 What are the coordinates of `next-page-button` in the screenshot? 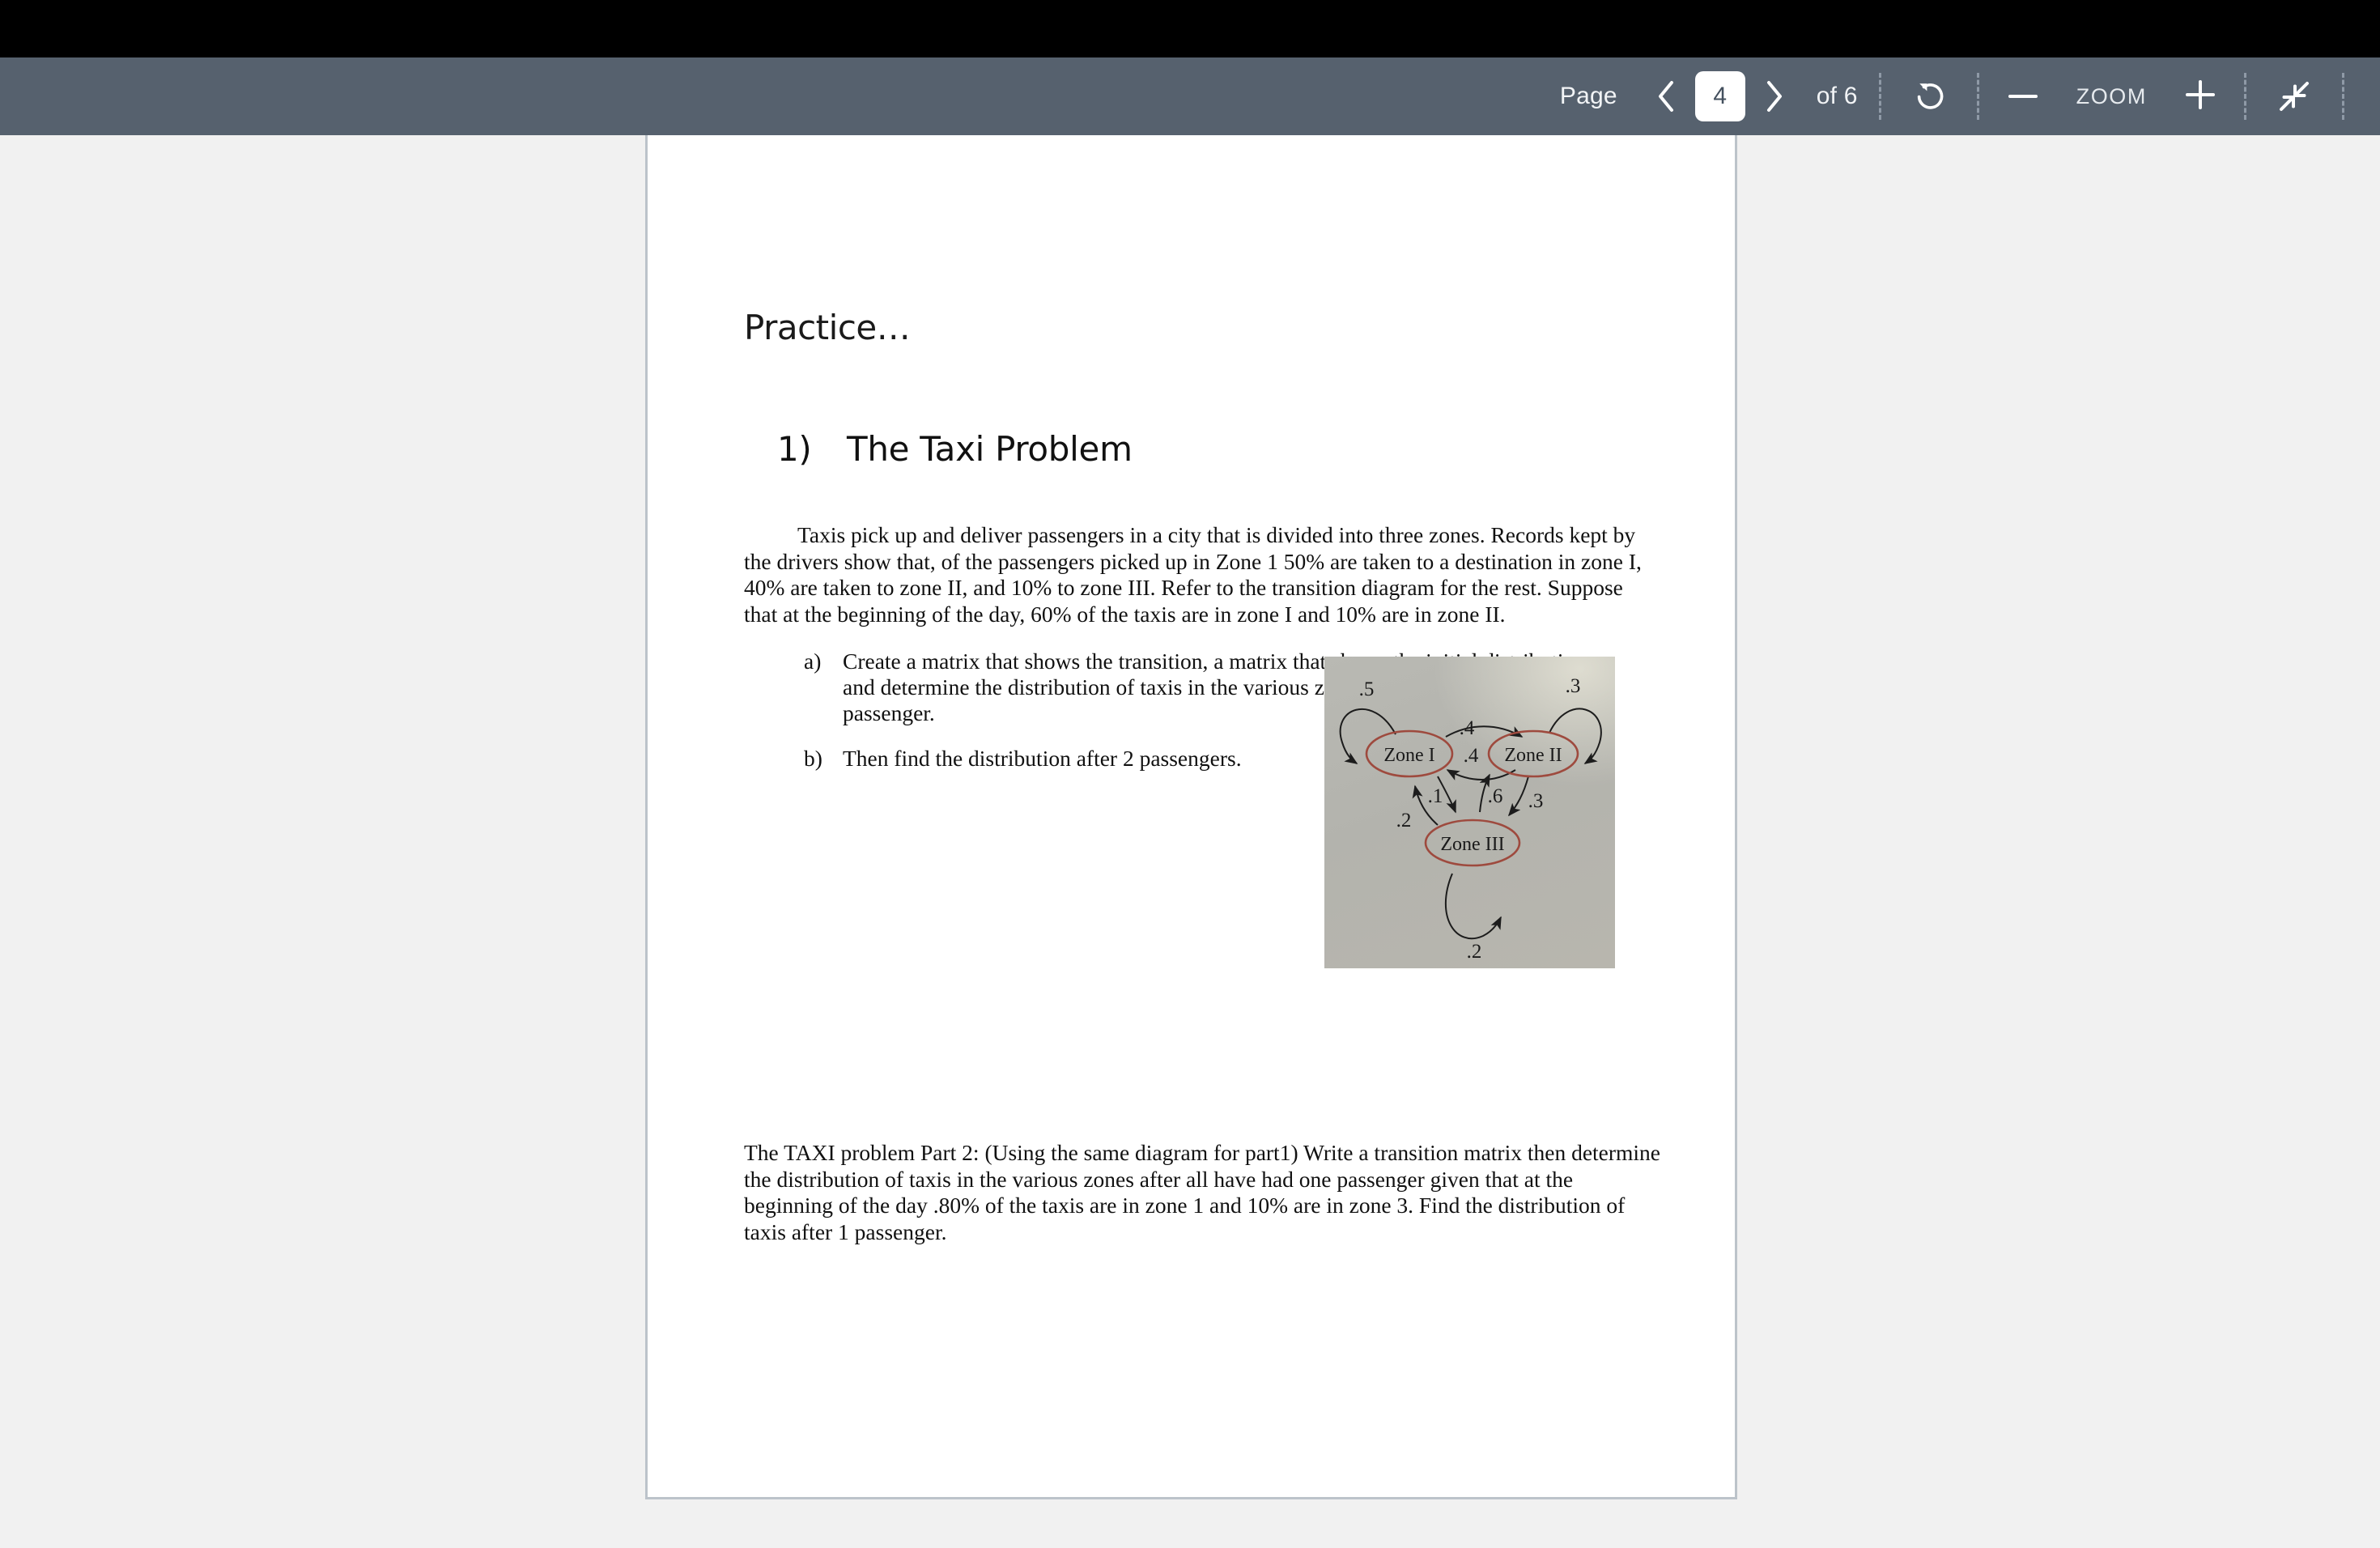 It's located at (1774, 96).